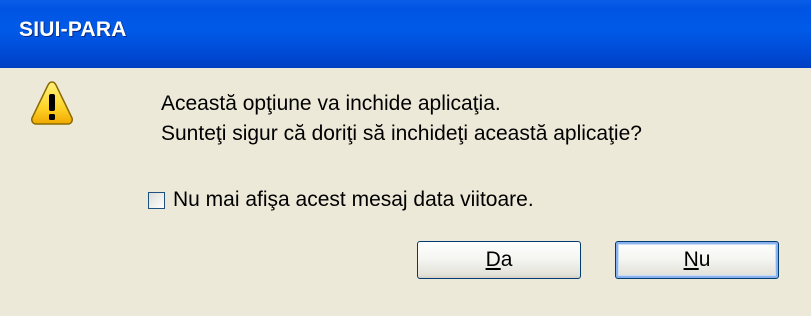  Describe the element at coordinates (493, 259) in the screenshot. I see `yes-button-mnemonic: D` at that location.